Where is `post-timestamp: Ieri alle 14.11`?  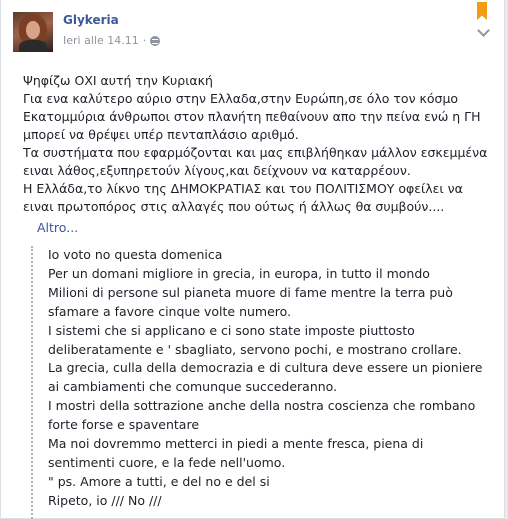 post-timestamp: Ieri alle 14.11 is located at coordinates (101, 40).